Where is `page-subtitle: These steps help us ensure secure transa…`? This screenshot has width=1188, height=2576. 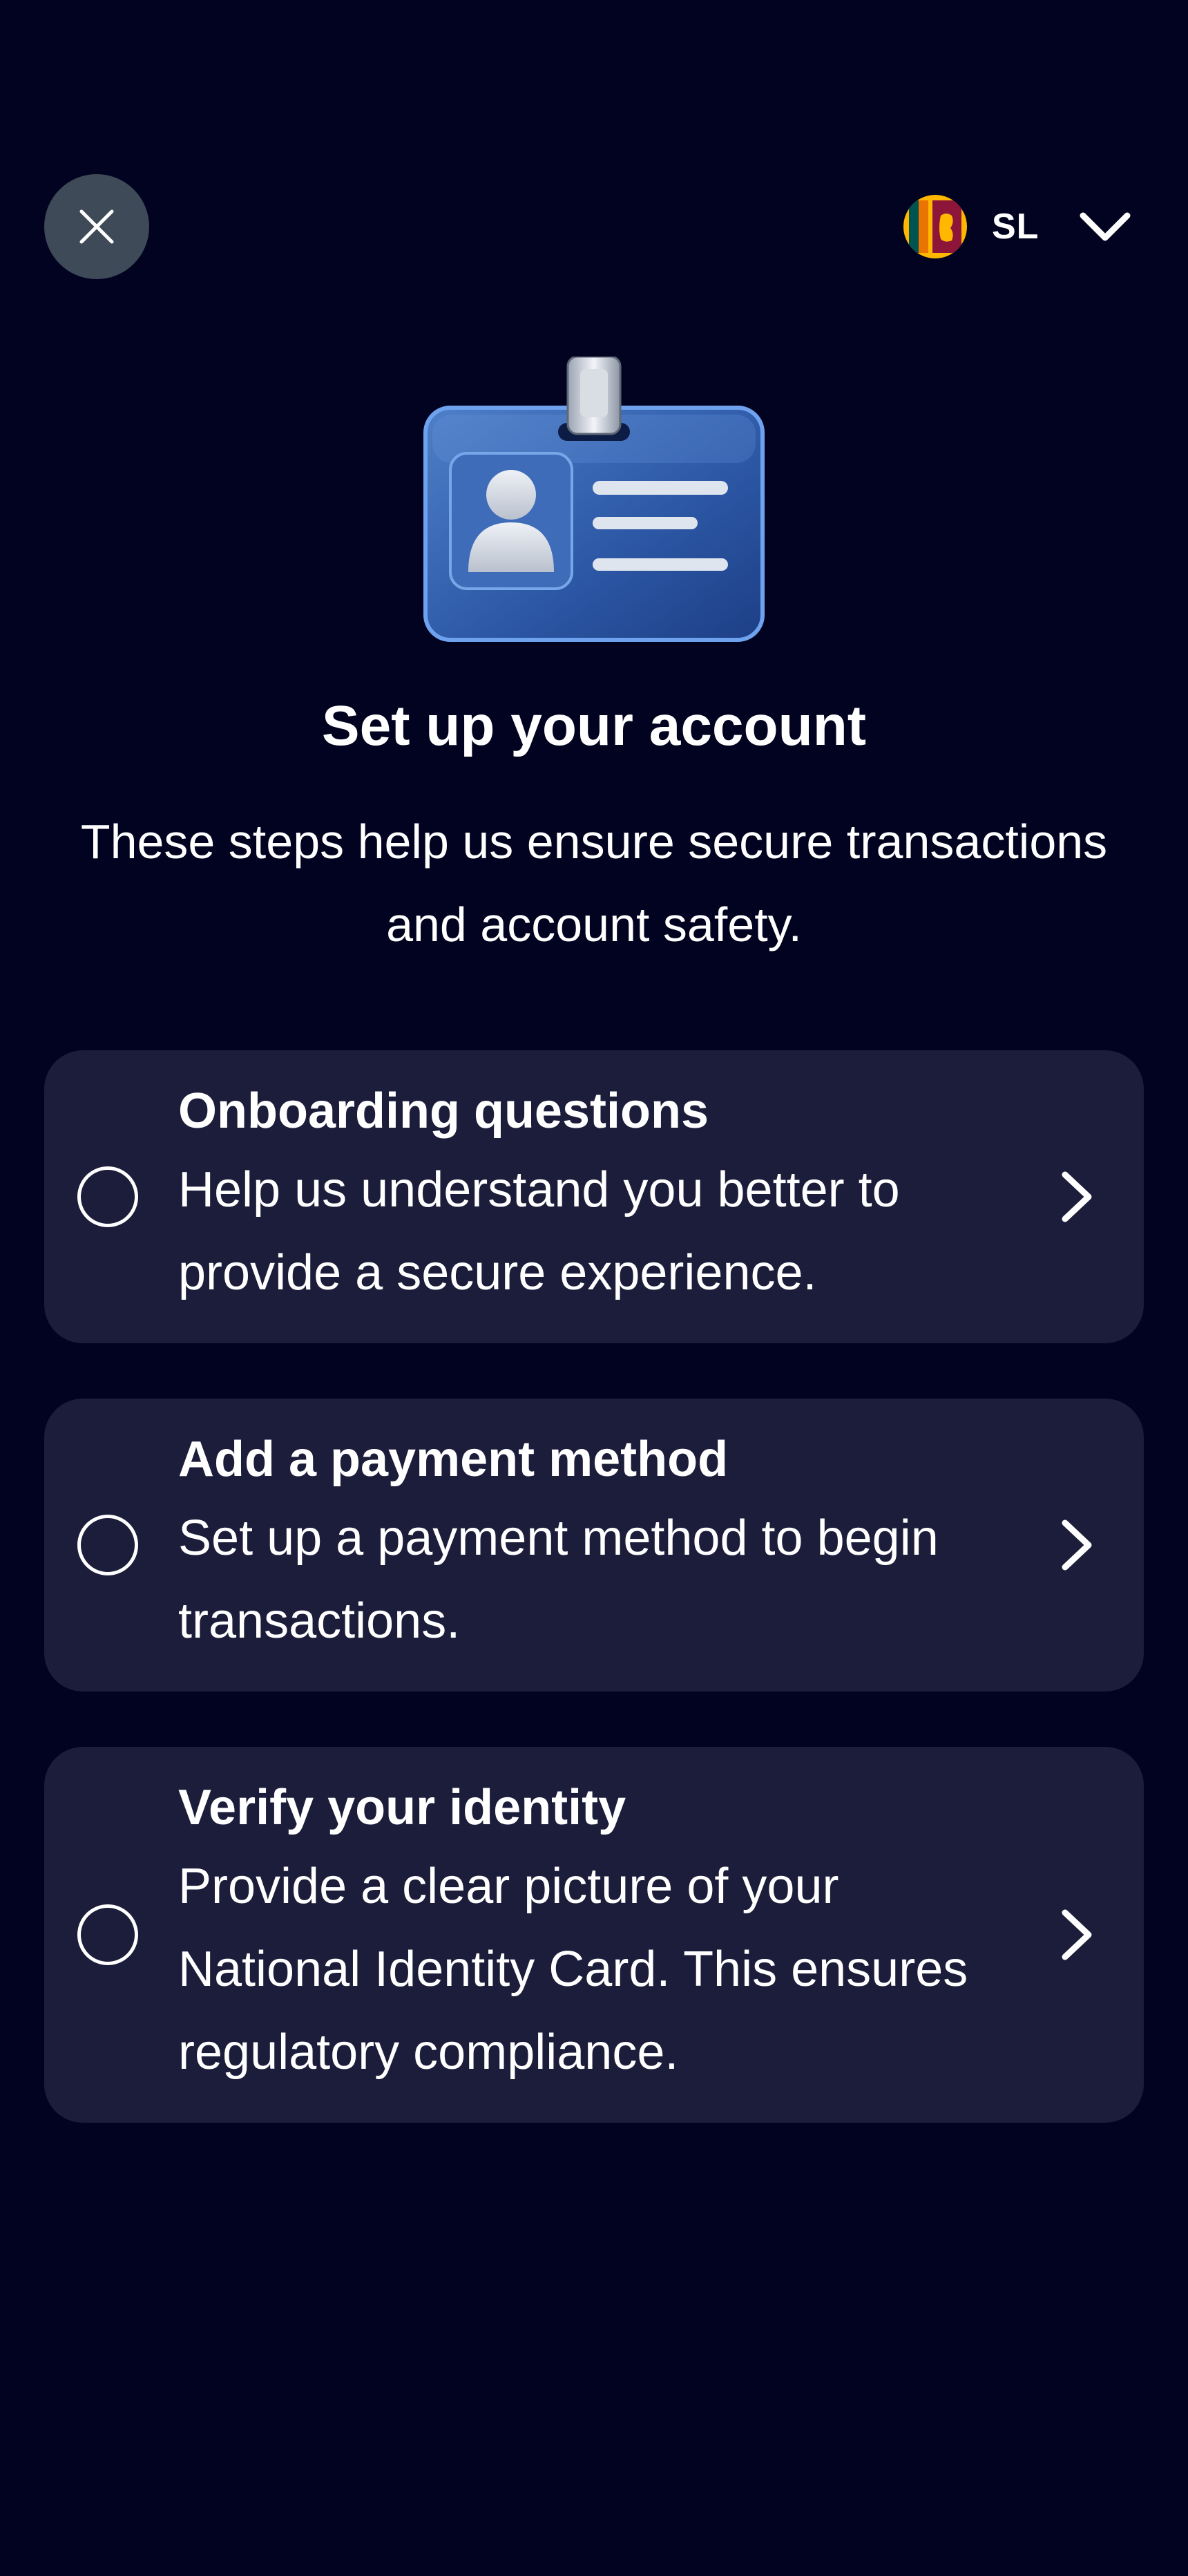
page-subtitle: These steps help us ensure secure transa… is located at coordinates (594, 883).